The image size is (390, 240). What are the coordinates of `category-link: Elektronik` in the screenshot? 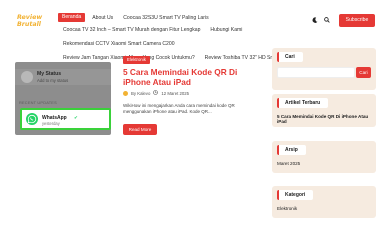 It's located at (287, 208).